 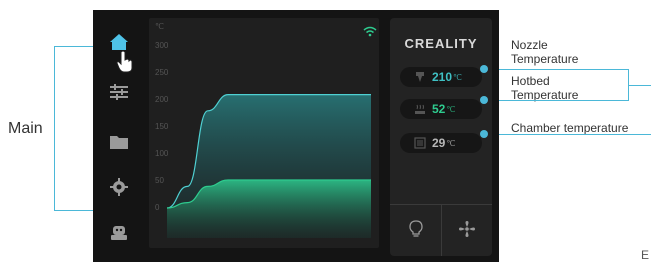 What do you see at coordinates (441, 43) in the screenshot?
I see `brand-logo: CREALITY` at bounding box center [441, 43].